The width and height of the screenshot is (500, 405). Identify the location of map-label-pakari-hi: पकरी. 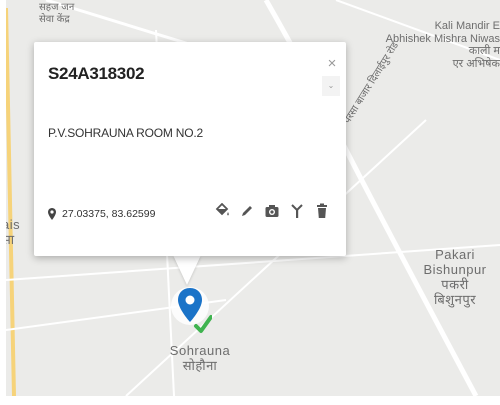
(455, 284).